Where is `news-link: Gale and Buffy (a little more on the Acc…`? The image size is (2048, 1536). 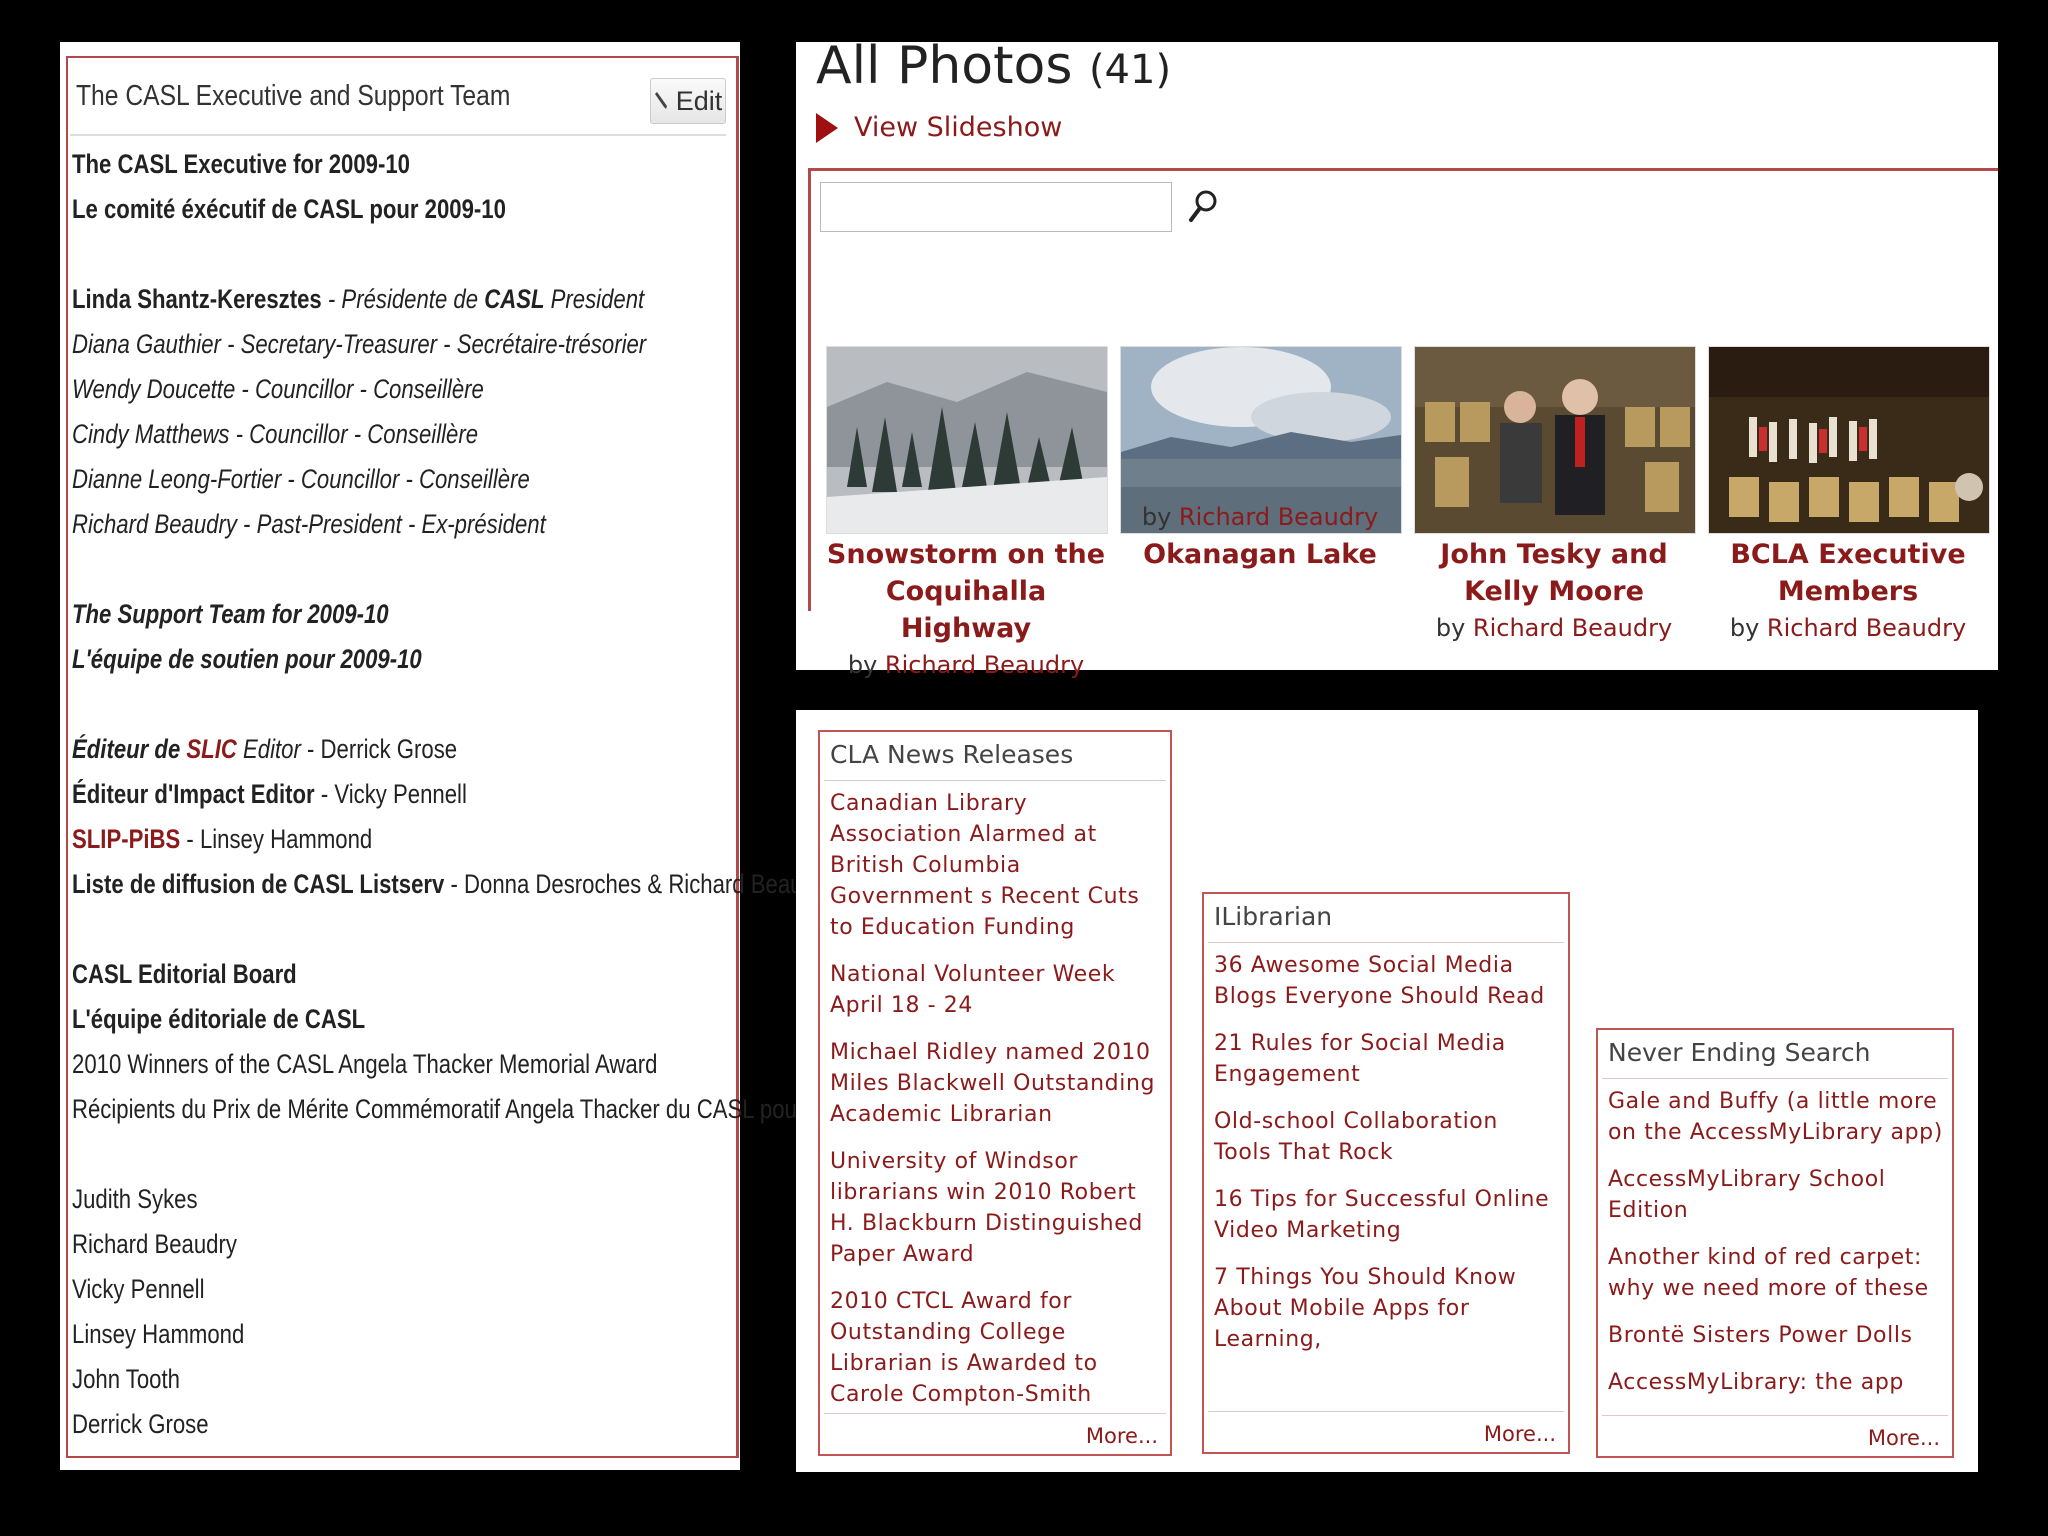
news-link: Gale and Buffy (a little more on the Acc… is located at coordinates (1777, 1117).